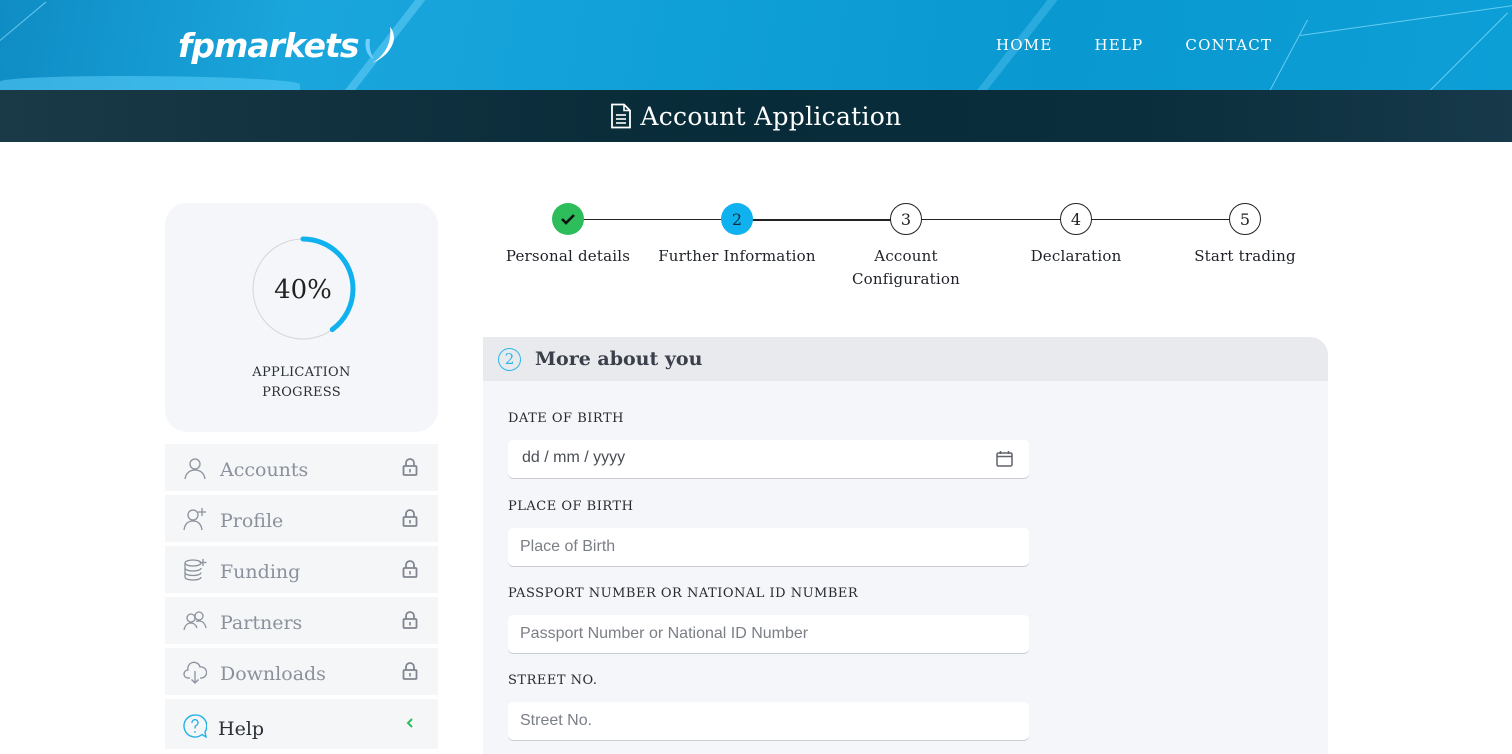 The height and width of the screenshot is (754, 1512). Describe the element at coordinates (195, 726) in the screenshot. I see `help-bubble-icon` at that location.